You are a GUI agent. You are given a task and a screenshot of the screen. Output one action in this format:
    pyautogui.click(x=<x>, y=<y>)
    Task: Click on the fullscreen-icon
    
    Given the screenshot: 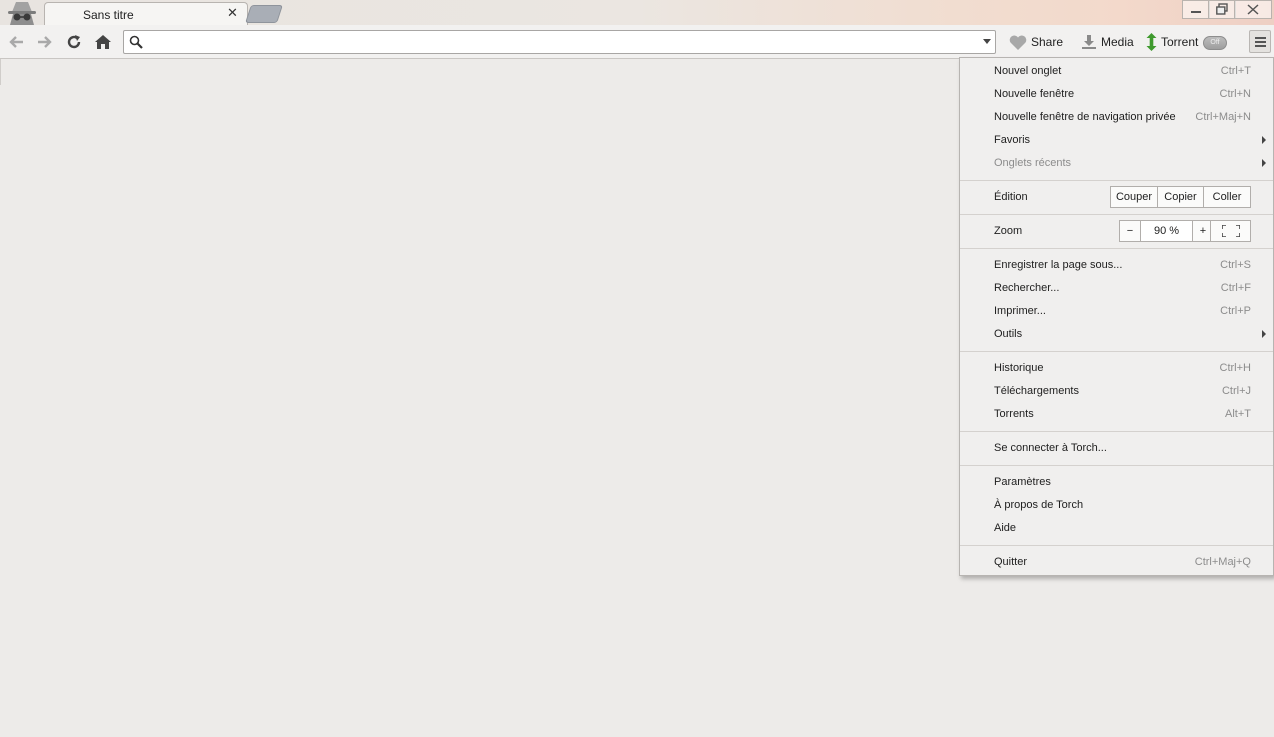 What is the action you would take?
    pyautogui.click(x=1230, y=231)
    